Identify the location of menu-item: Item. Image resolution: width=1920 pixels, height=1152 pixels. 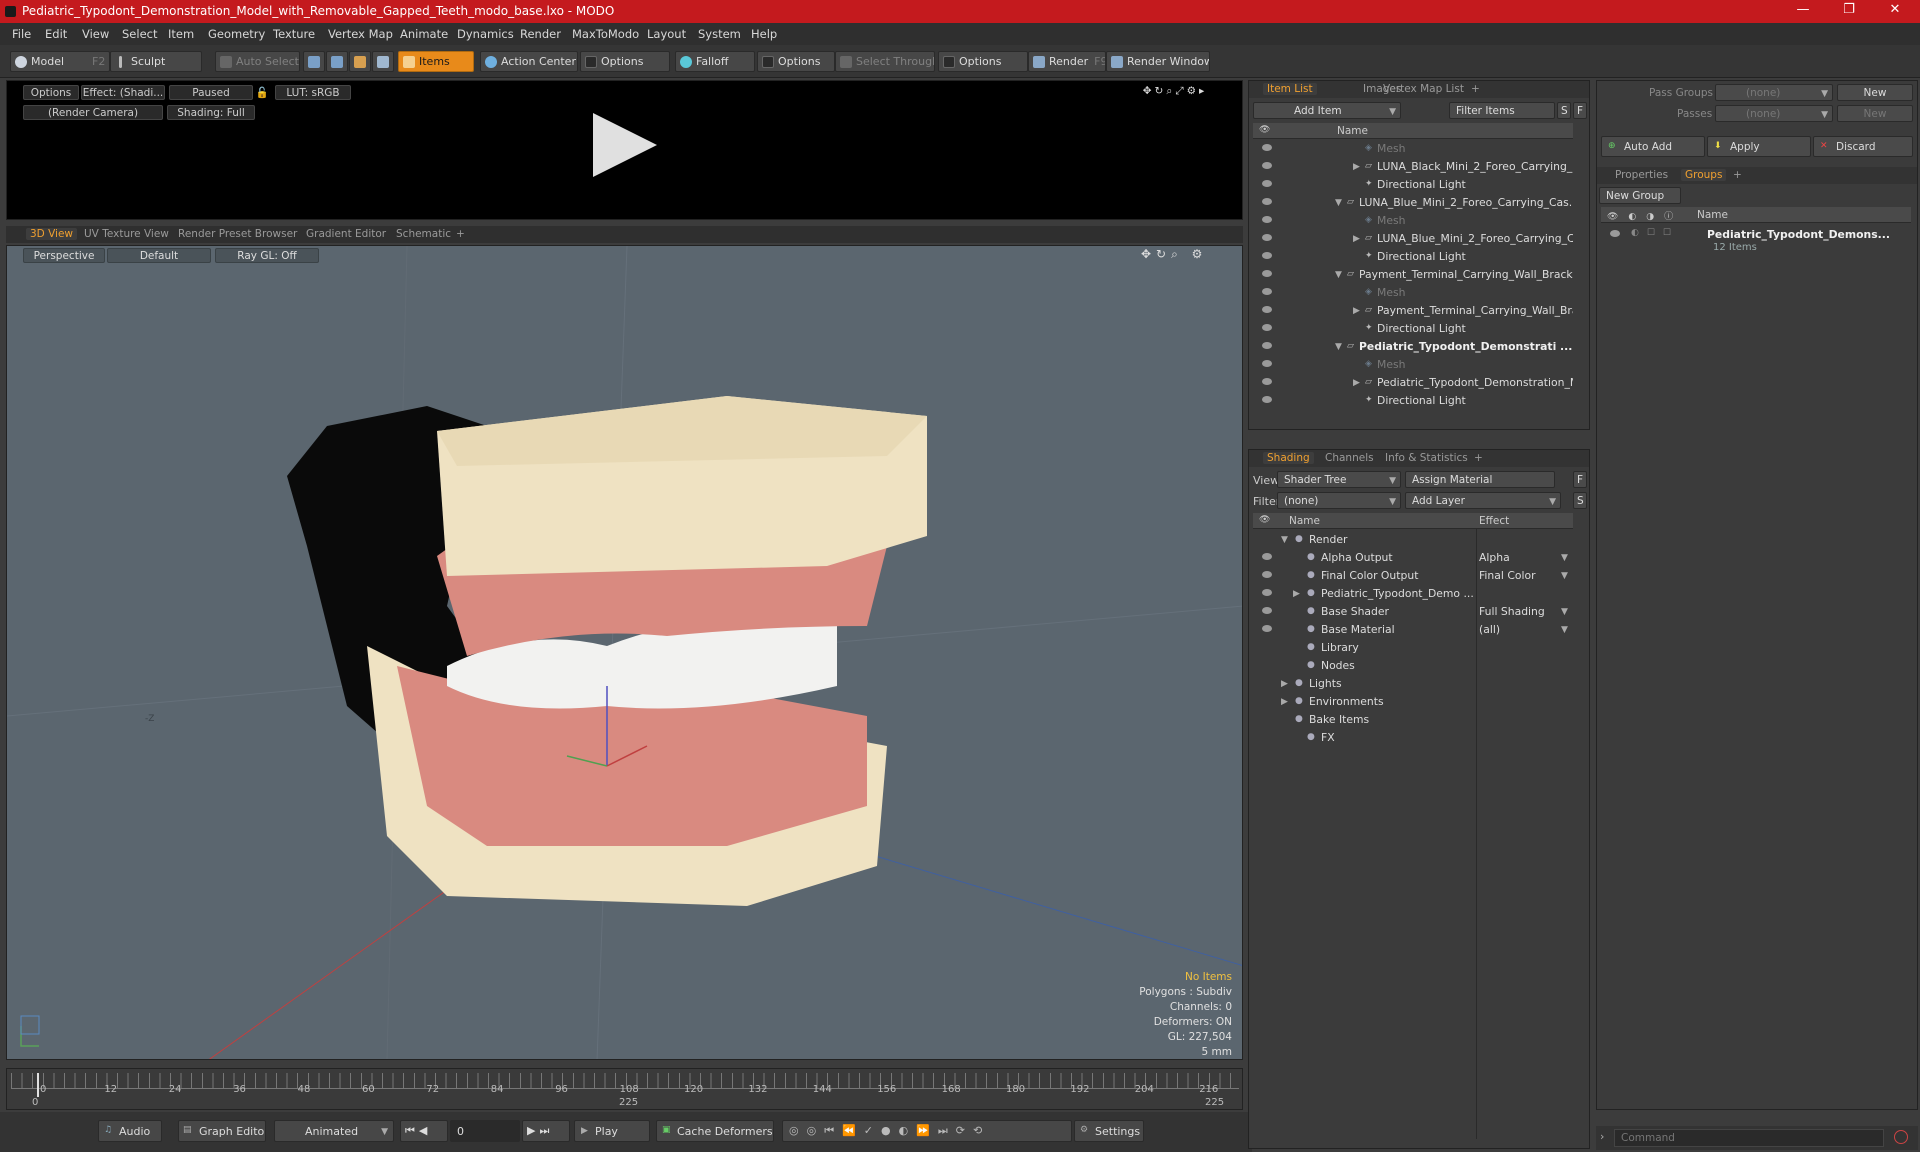
(181, 34).